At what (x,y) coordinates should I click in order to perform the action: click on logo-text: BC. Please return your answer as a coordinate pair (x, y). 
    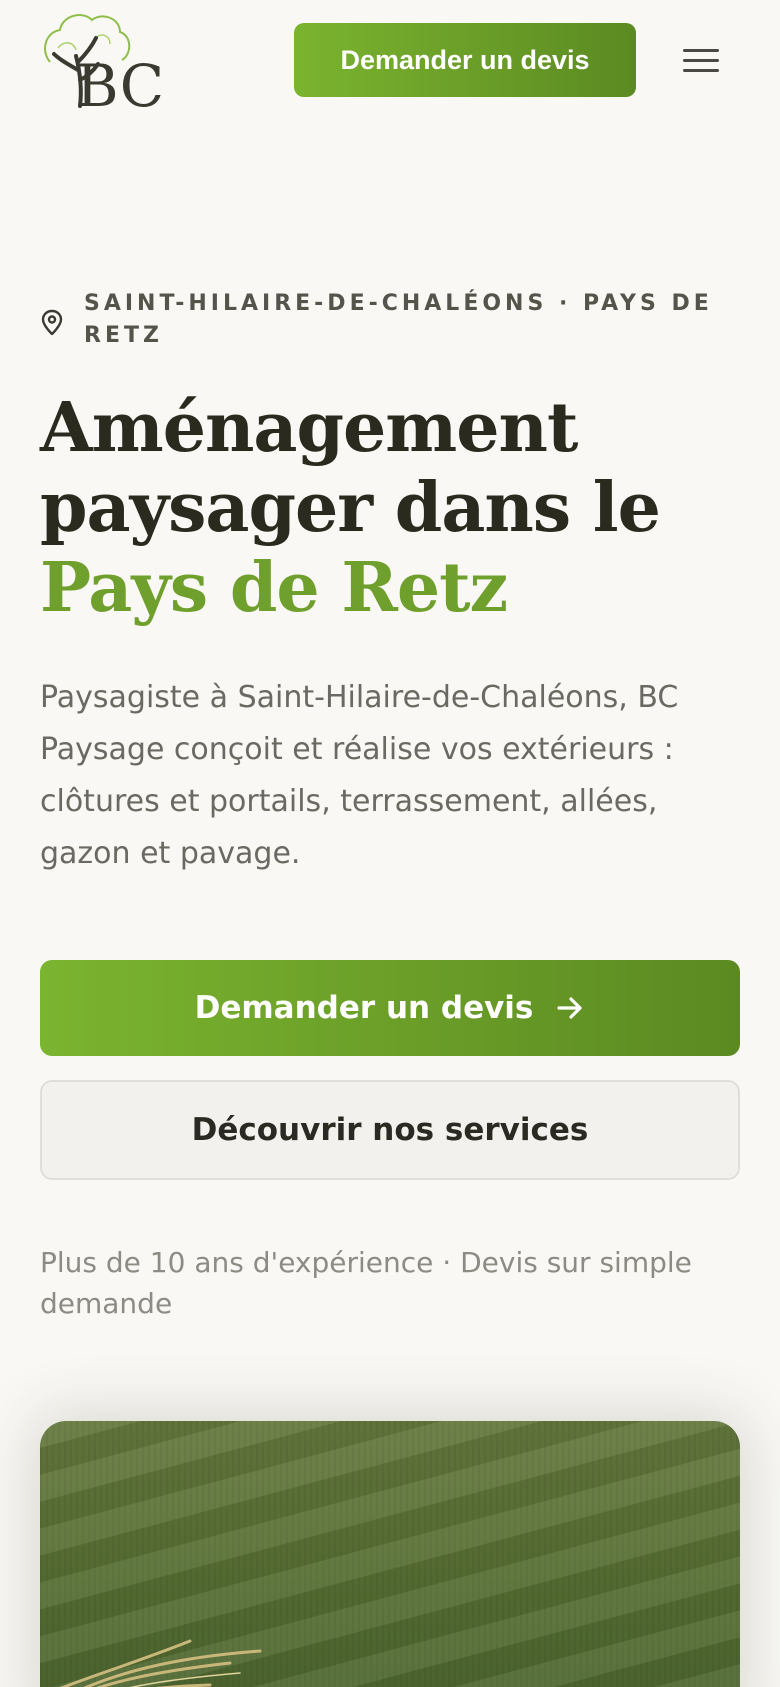
    Looking at the image, I should click on (120, 81).